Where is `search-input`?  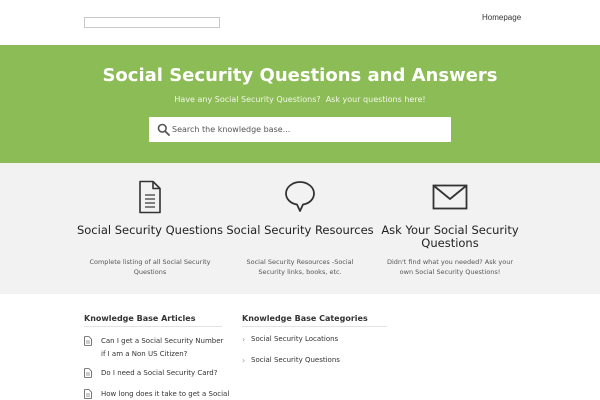
search-input is located at coordinates (308, 129).